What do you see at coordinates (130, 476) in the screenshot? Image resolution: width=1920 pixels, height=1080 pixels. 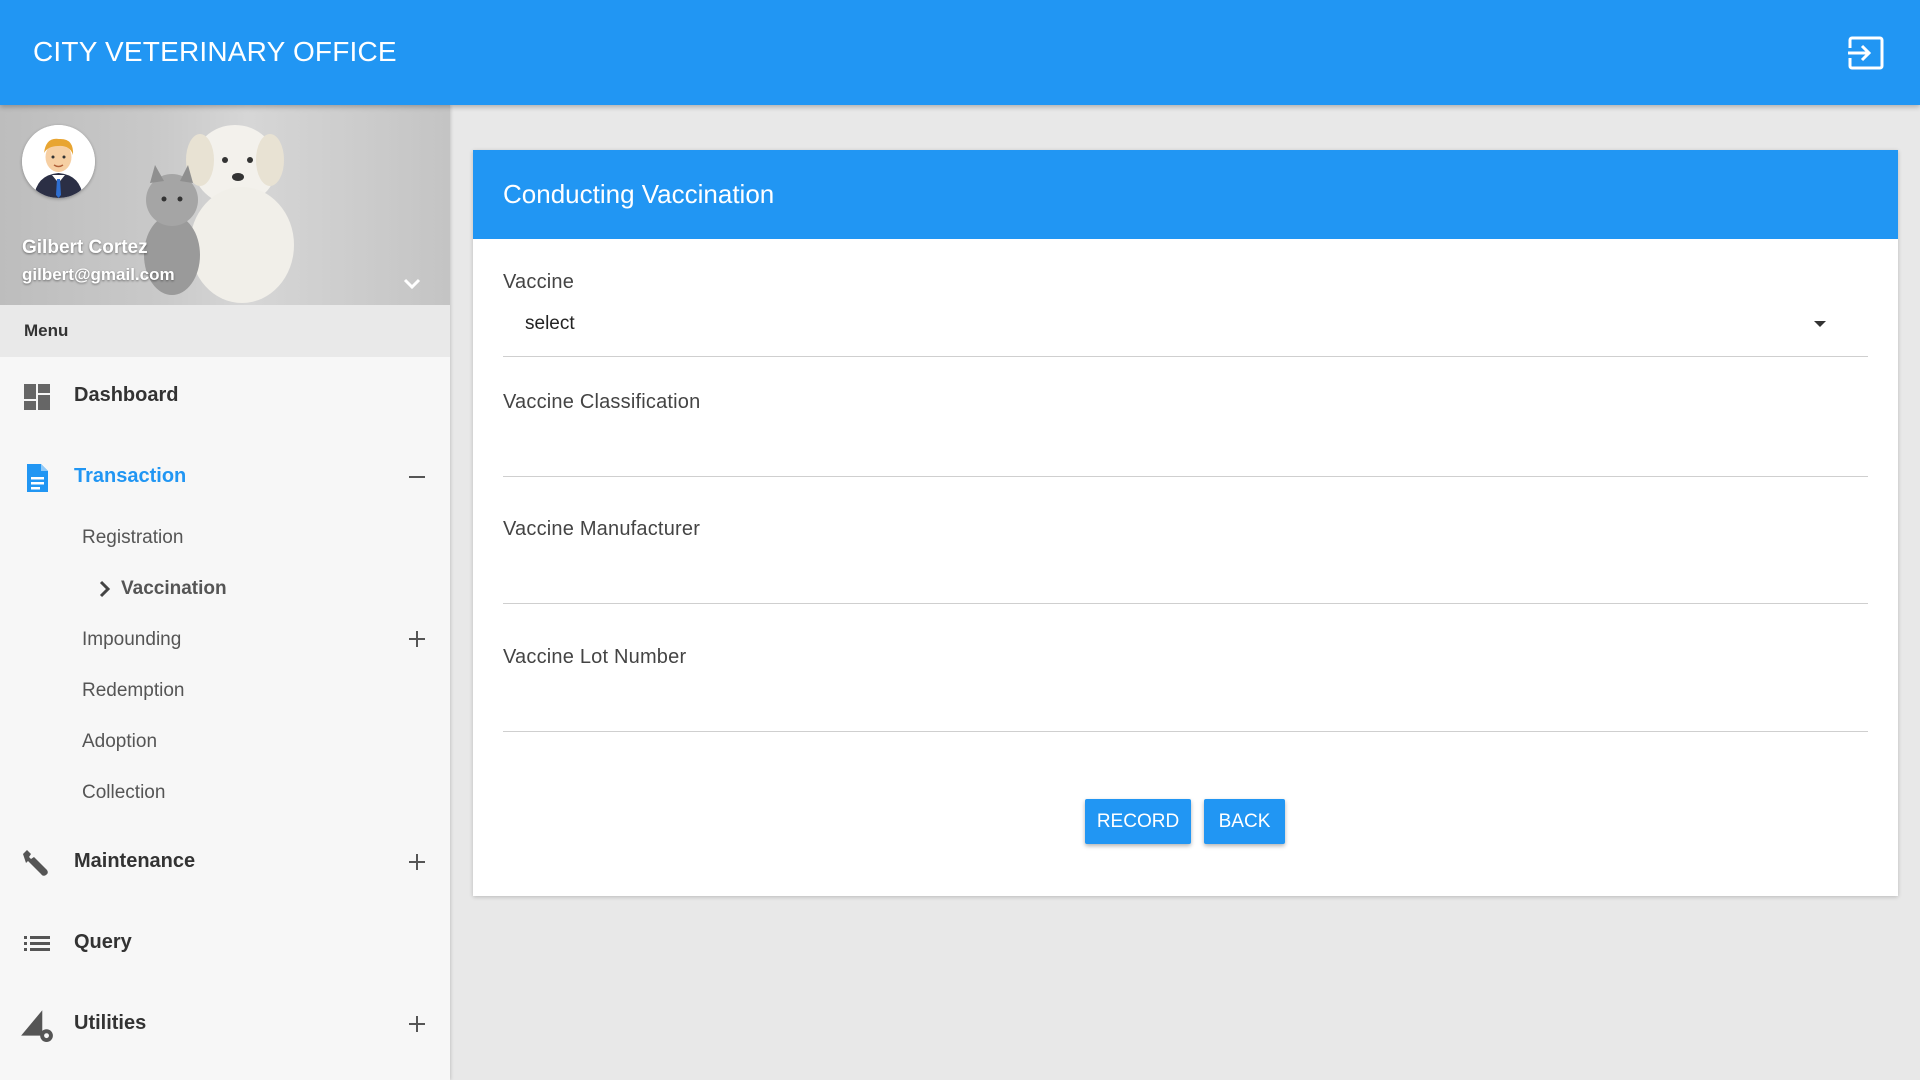 I see `sidebar-item-label: Transaction` at bounding box center [130, 476].